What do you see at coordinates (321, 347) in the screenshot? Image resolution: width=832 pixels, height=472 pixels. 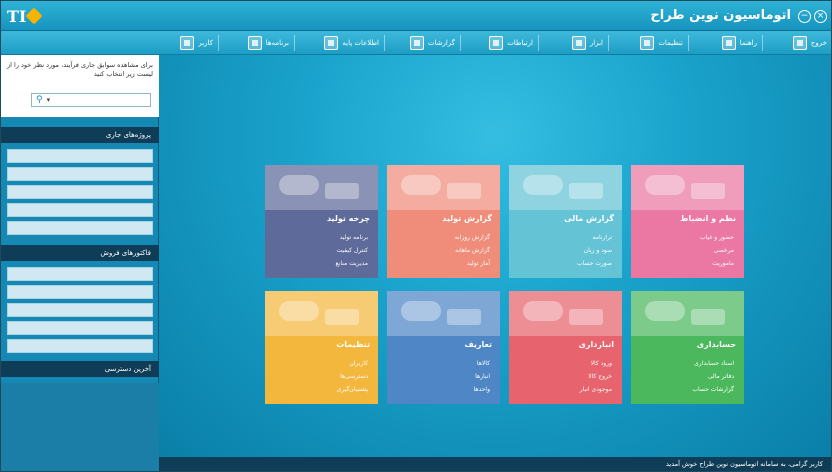 I see `tile-settings: تنظیمات کاربران دسترسی‌ها پشتیبان‌گیری` at bounding box center [321, 347].